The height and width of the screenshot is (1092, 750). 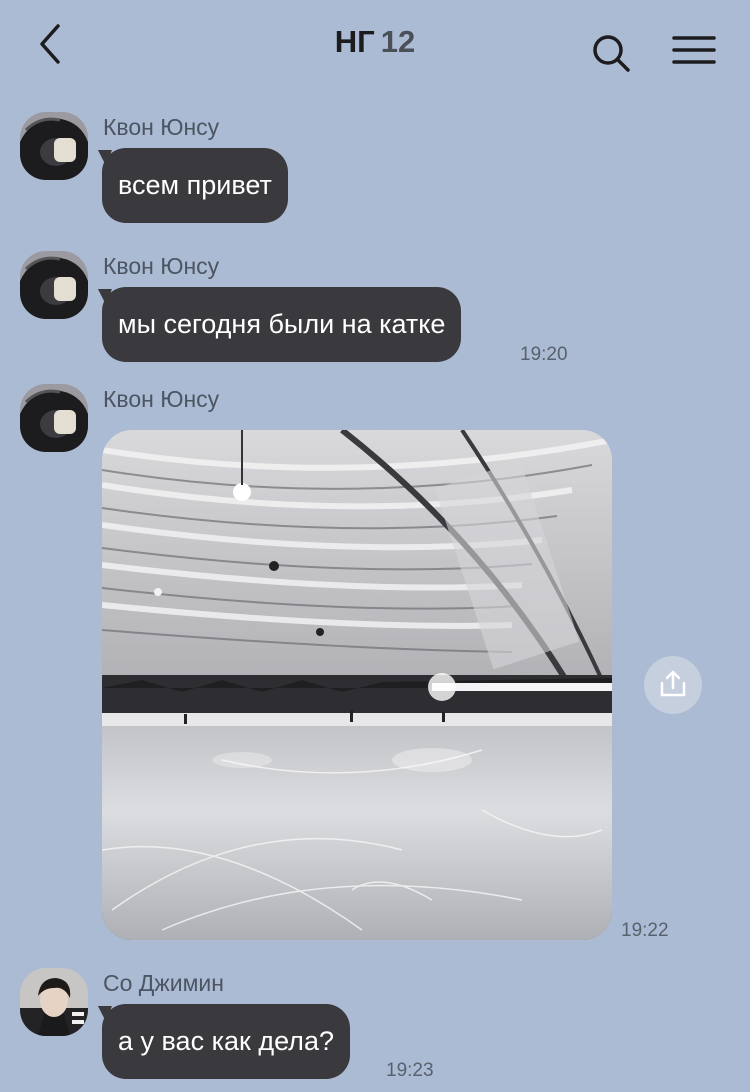 I want to click on message-time: 19:22, so click(x=645, y=930).